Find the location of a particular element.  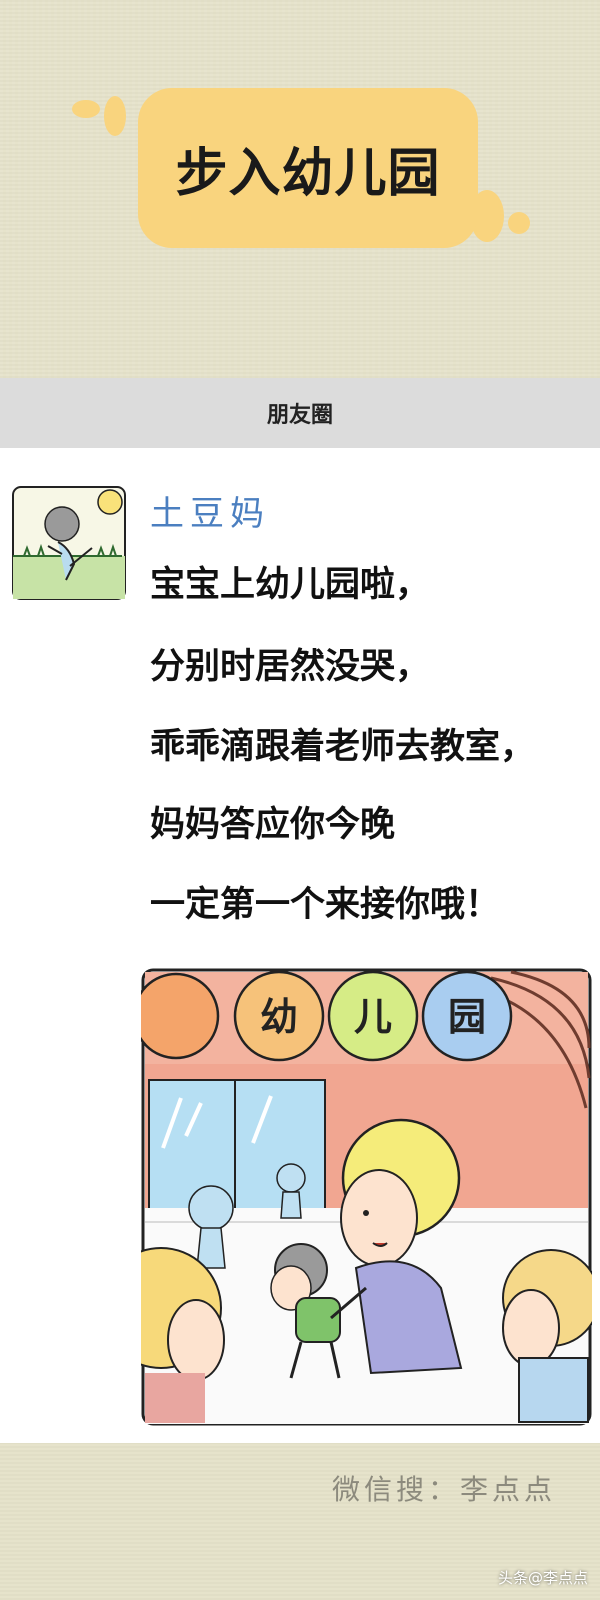

sign-char: 园 is located at coordinates (467, 1017).